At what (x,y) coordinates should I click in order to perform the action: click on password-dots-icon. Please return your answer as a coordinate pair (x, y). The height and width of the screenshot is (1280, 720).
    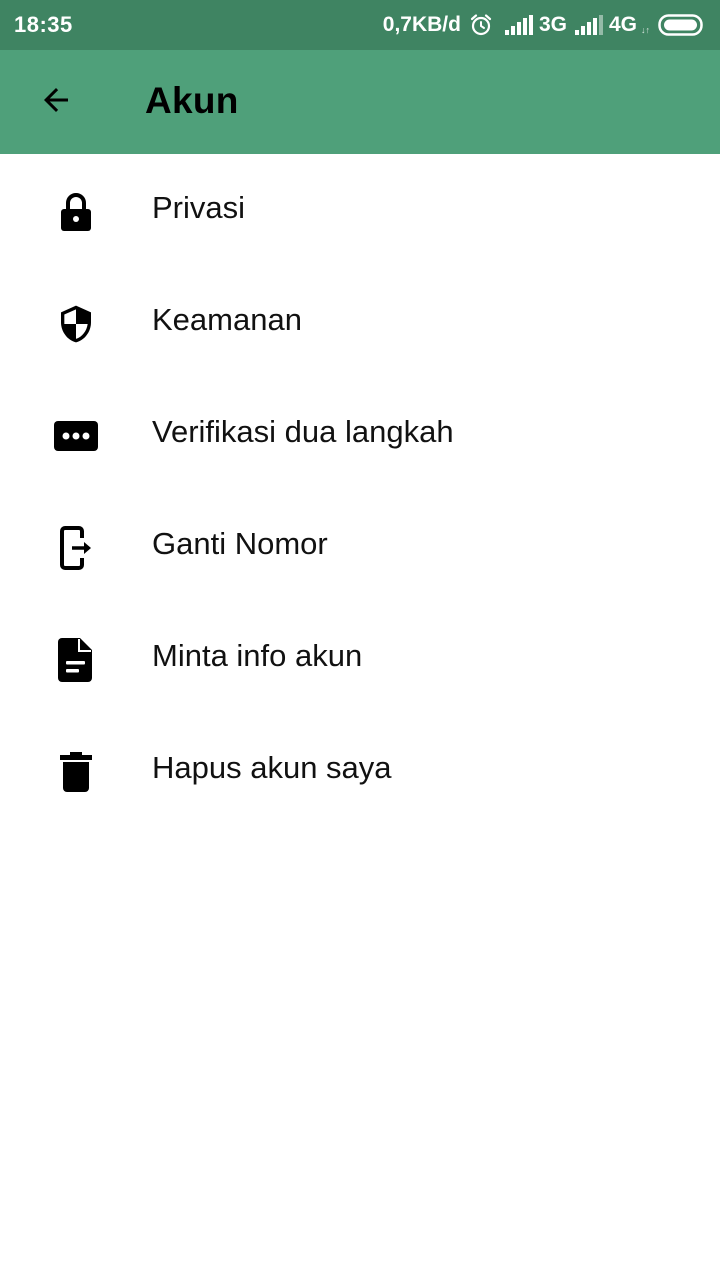
    Looking at the image, I should click on (76, 436).